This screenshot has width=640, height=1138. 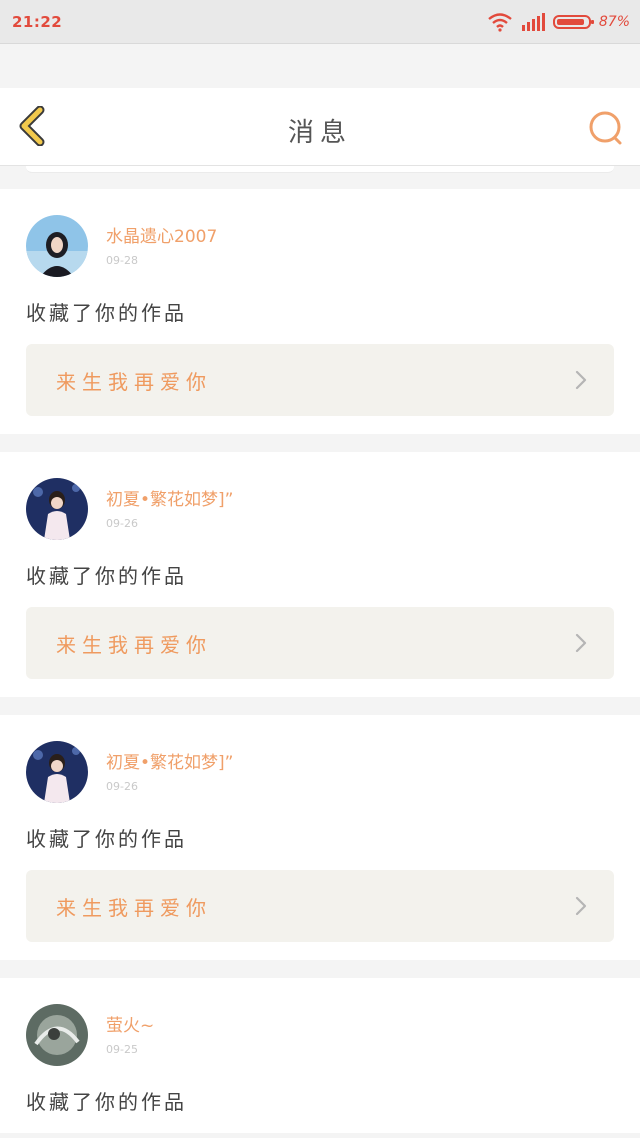 What do you see at coordinates (319, 133) in the screenshot?
I see `page-title: 消息` at bounding box center [319, 133].